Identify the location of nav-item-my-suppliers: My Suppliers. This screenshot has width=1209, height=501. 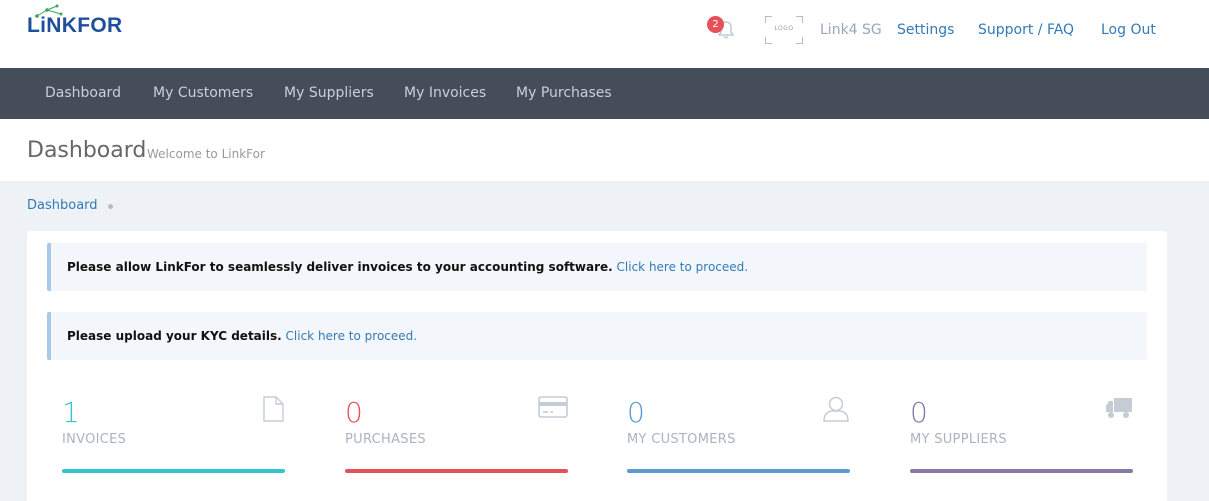
(329, 93).